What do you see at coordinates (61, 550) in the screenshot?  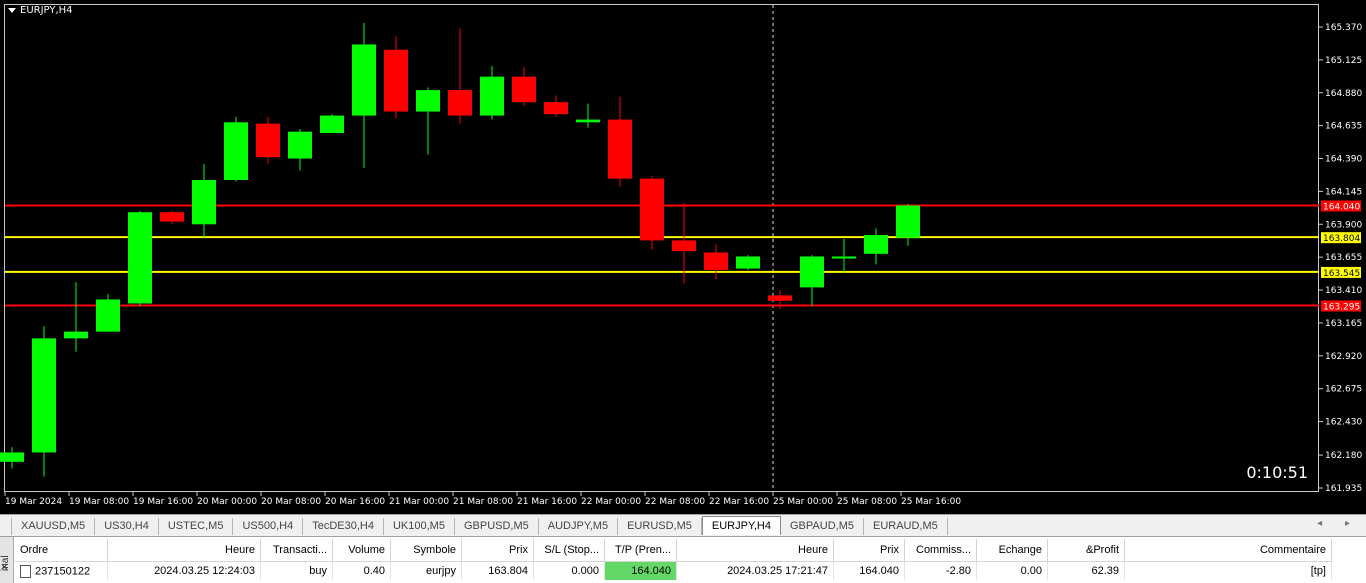 I see `col-header-ordre: Ordre` at bounding box center [61, 550].